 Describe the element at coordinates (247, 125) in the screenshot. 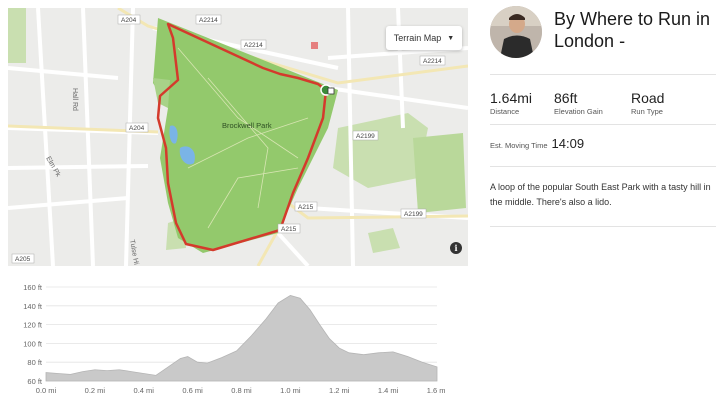

I see `park-label: Brockwell Park` at that location.